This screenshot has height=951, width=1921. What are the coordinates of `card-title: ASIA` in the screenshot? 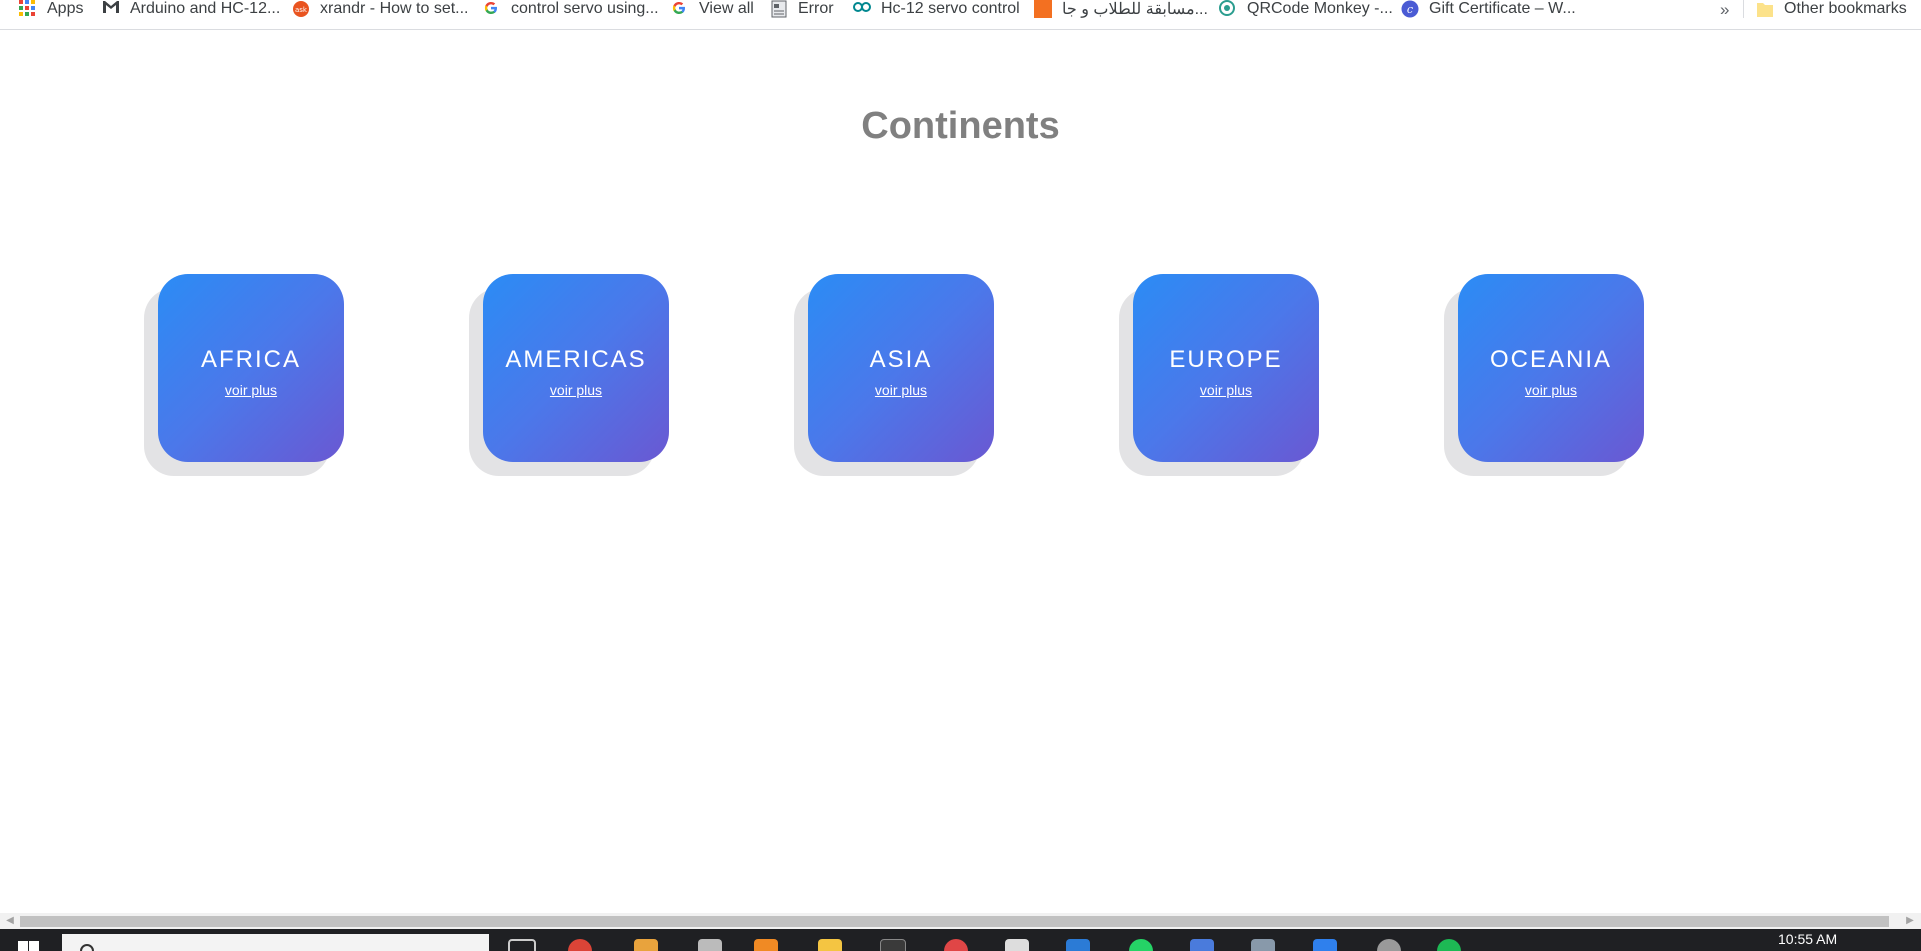 It's located at (901, 359).